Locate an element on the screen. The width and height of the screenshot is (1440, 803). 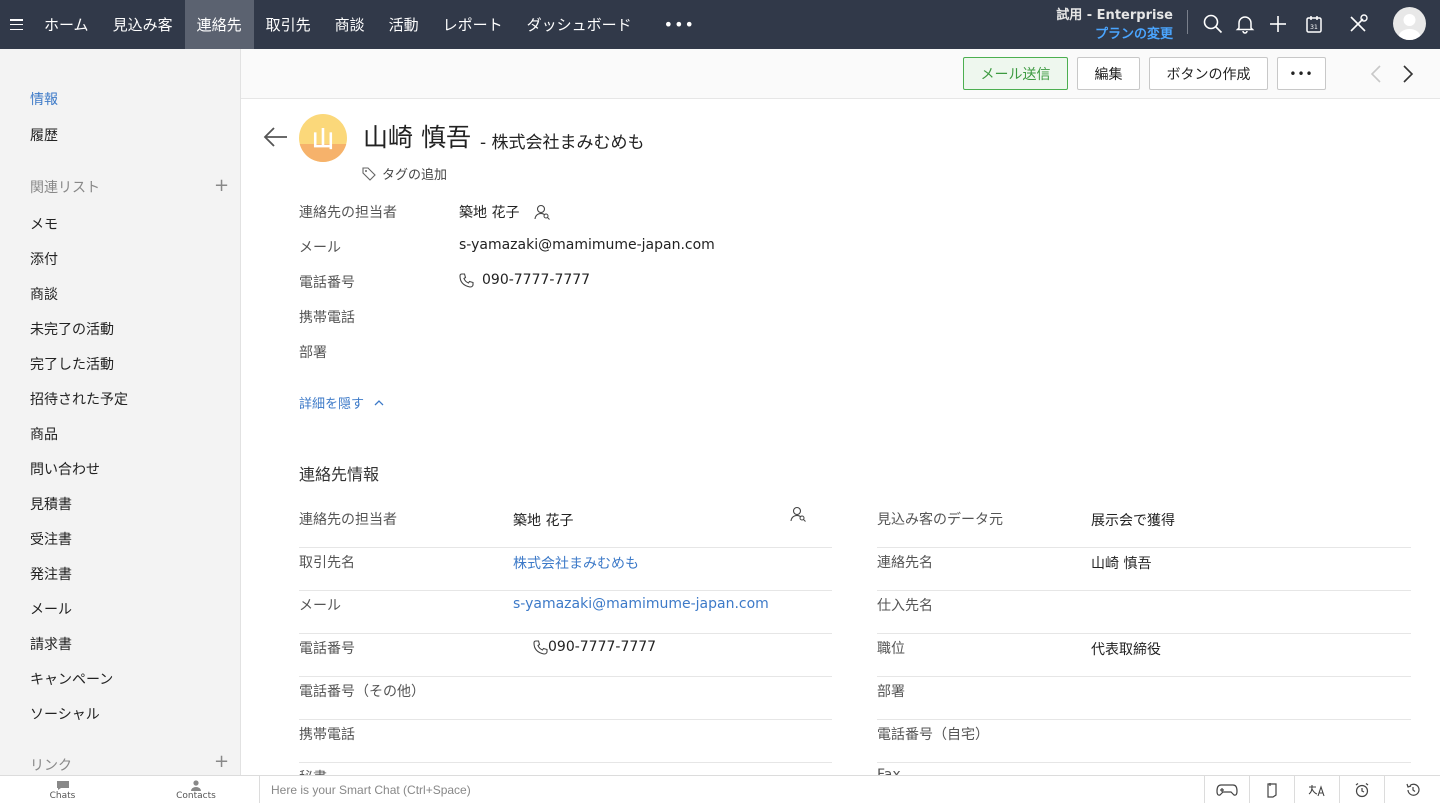
add-tag-label: タグの追加 is located at coordinates (415, 175).